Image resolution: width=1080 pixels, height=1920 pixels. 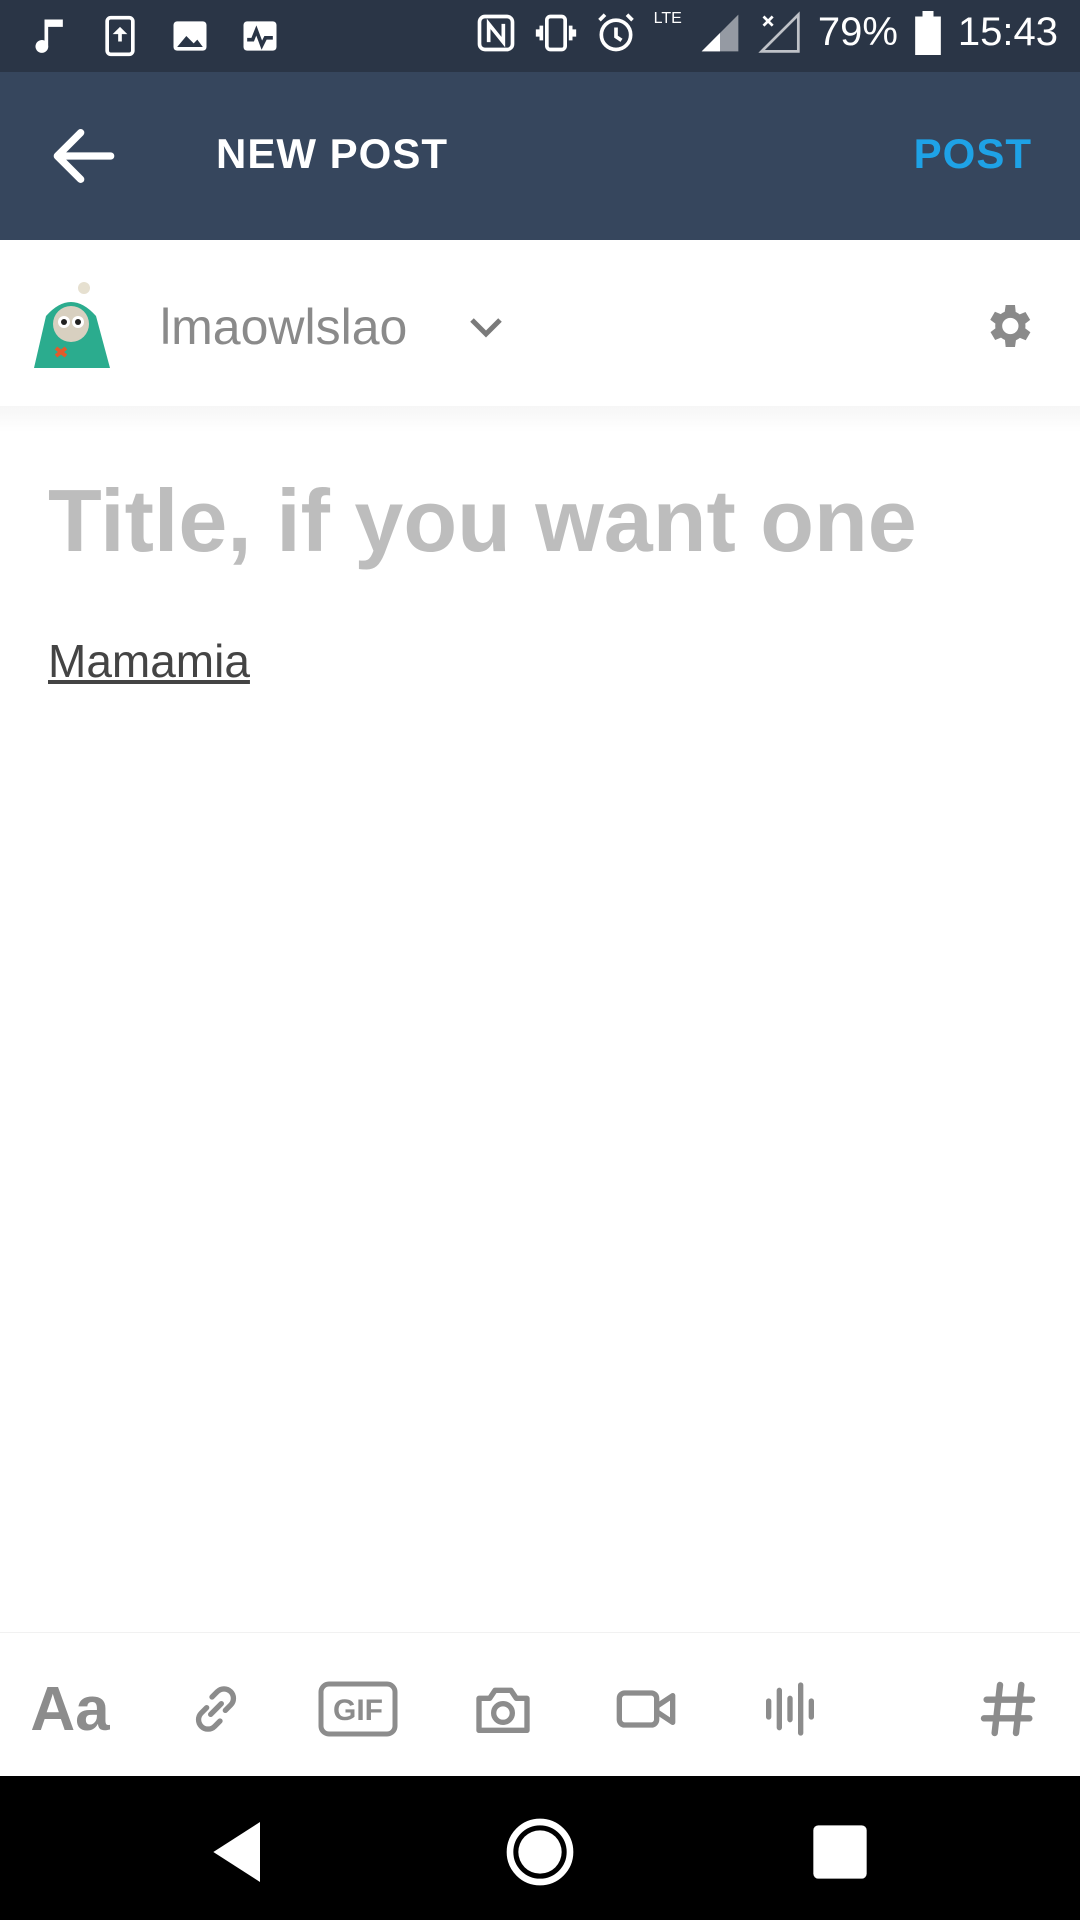 I want to click on pulse-icon, so click(x=260, y=36).